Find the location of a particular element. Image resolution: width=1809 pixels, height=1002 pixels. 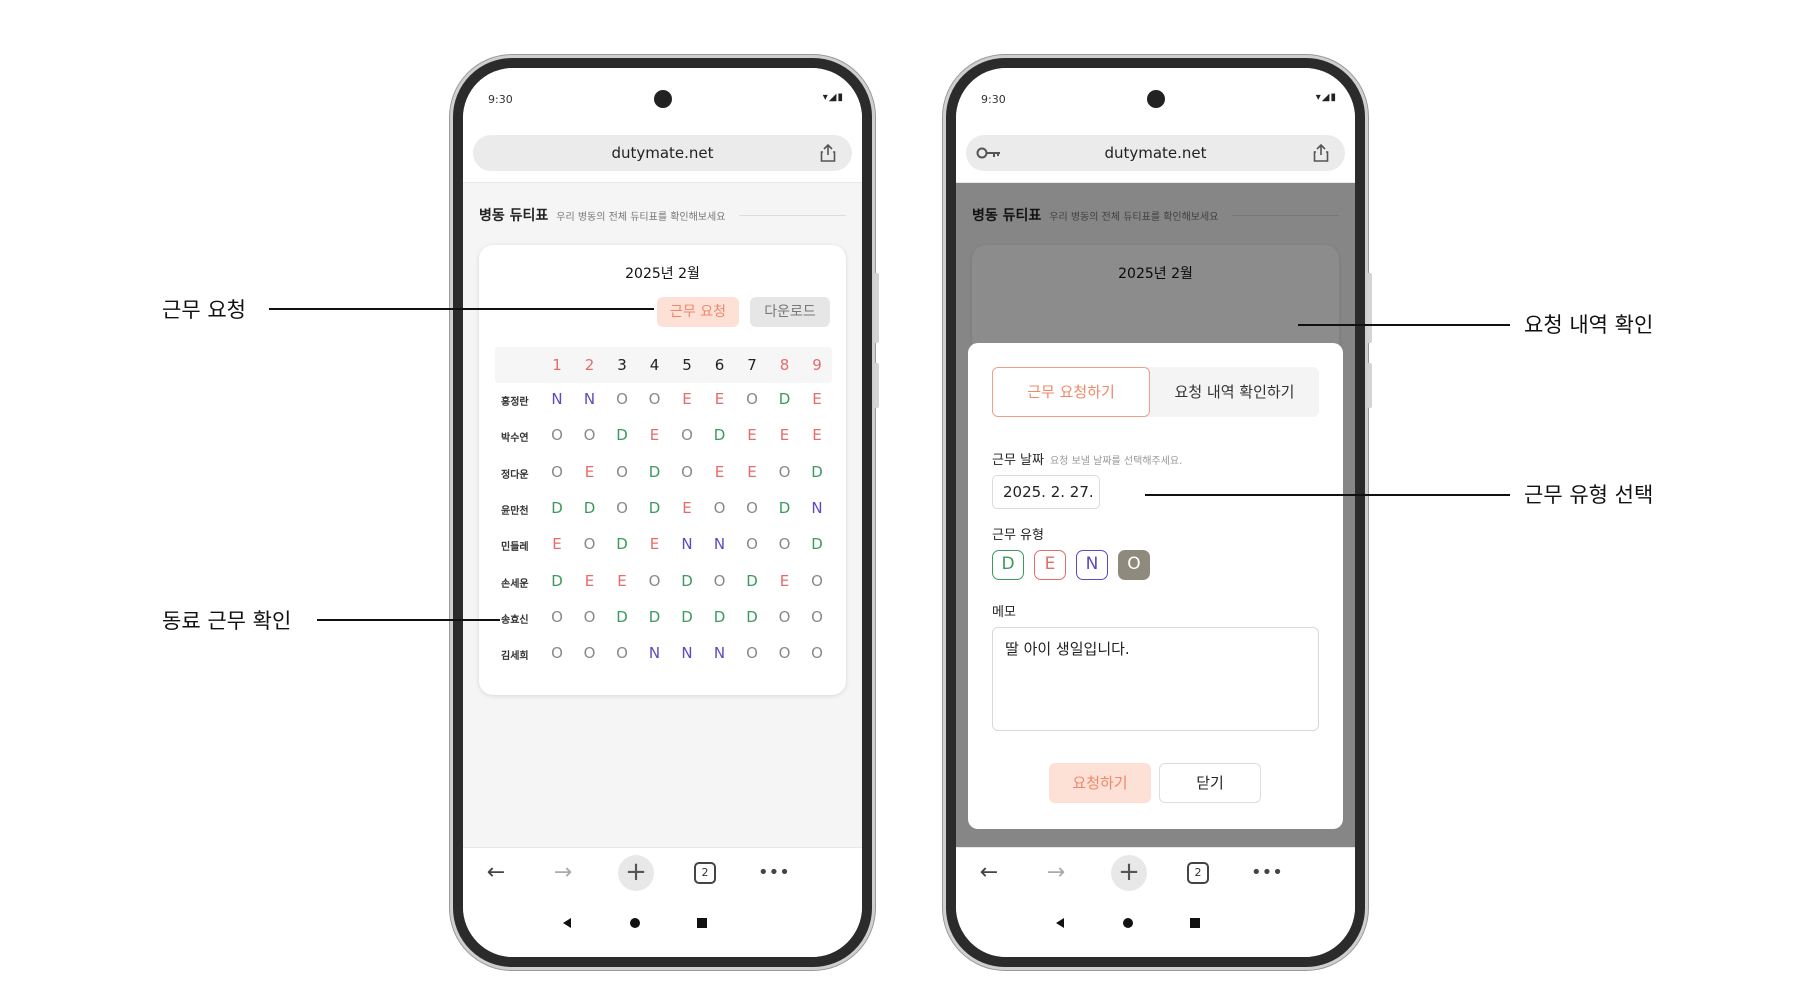

table-row: 민들레 E O D E N N O O D is located at coordinates (663, 545).